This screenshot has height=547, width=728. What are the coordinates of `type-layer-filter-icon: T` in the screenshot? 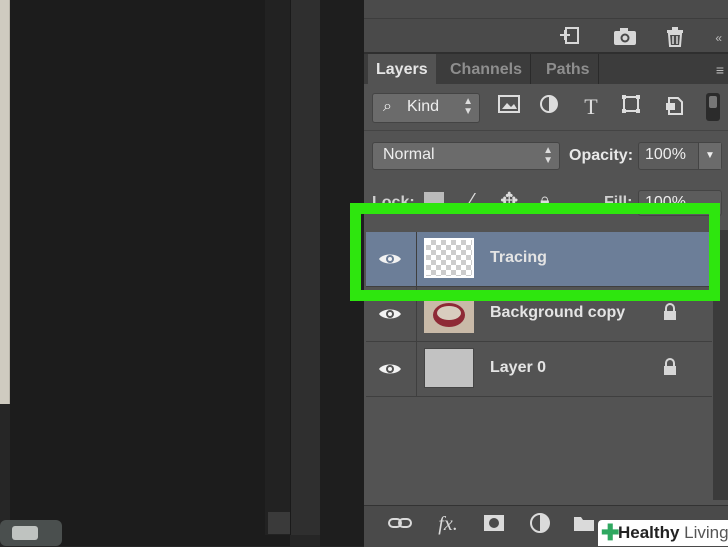 It's located at (591, 107).